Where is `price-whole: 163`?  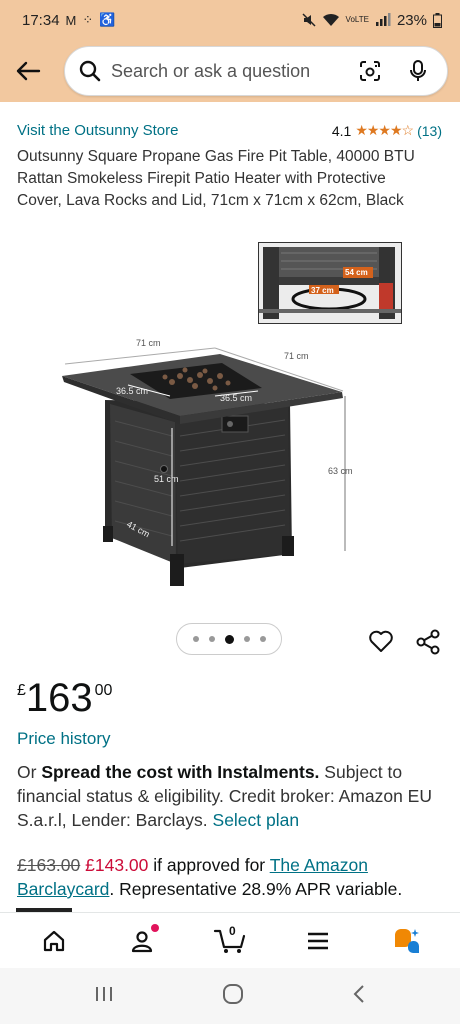 price-whole: 163 is located at coordinates (59, 698).